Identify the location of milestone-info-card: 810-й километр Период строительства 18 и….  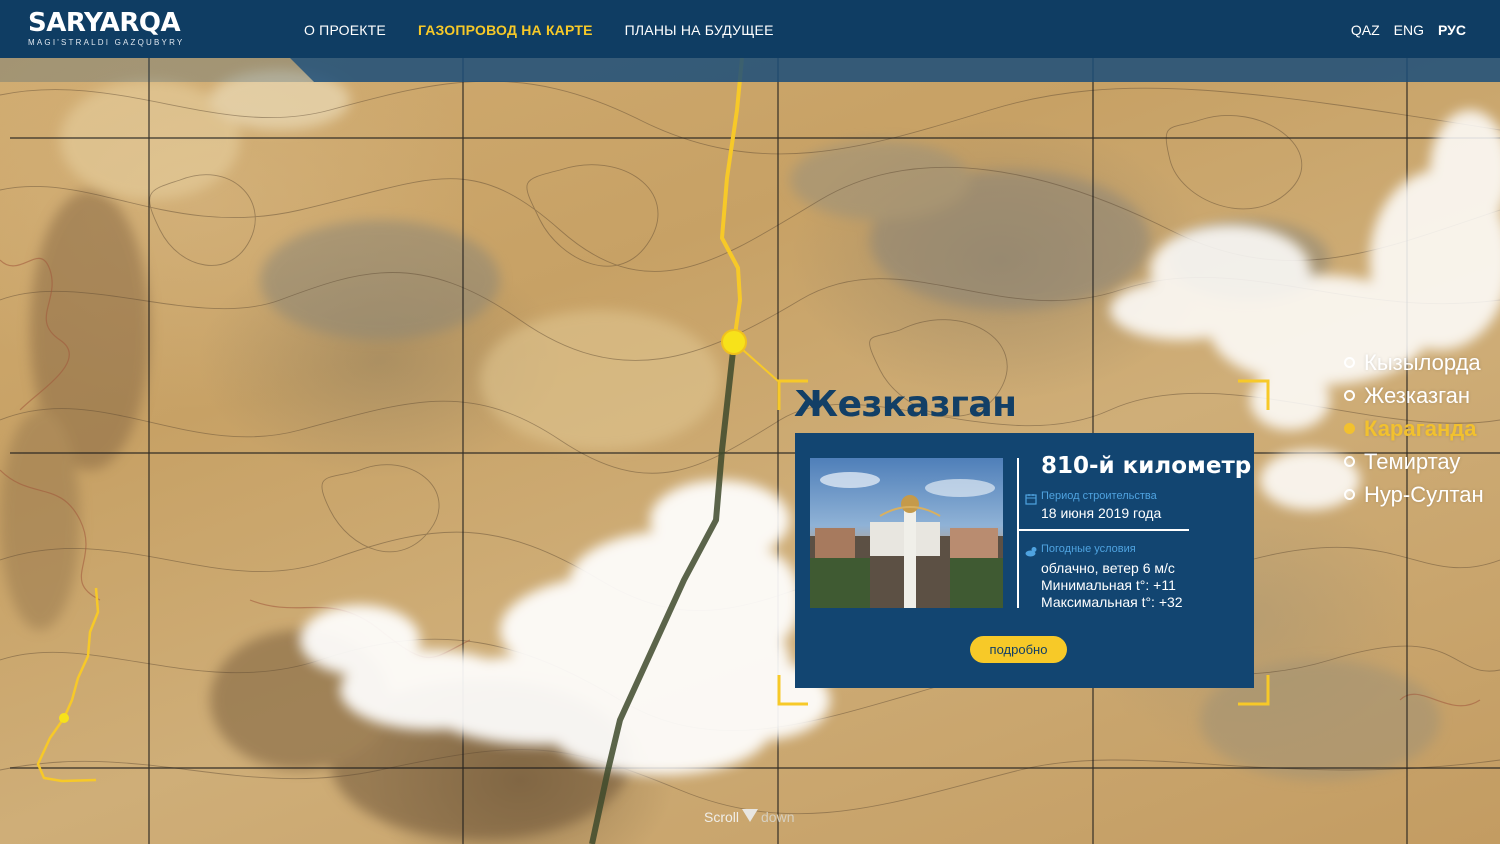
(1024, 560).